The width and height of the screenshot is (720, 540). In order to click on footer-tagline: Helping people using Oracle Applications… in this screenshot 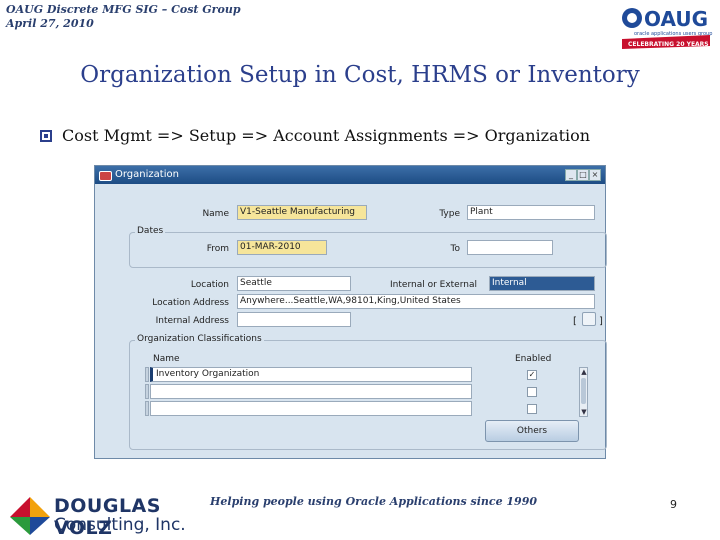, I will do `click(374, 501)`.